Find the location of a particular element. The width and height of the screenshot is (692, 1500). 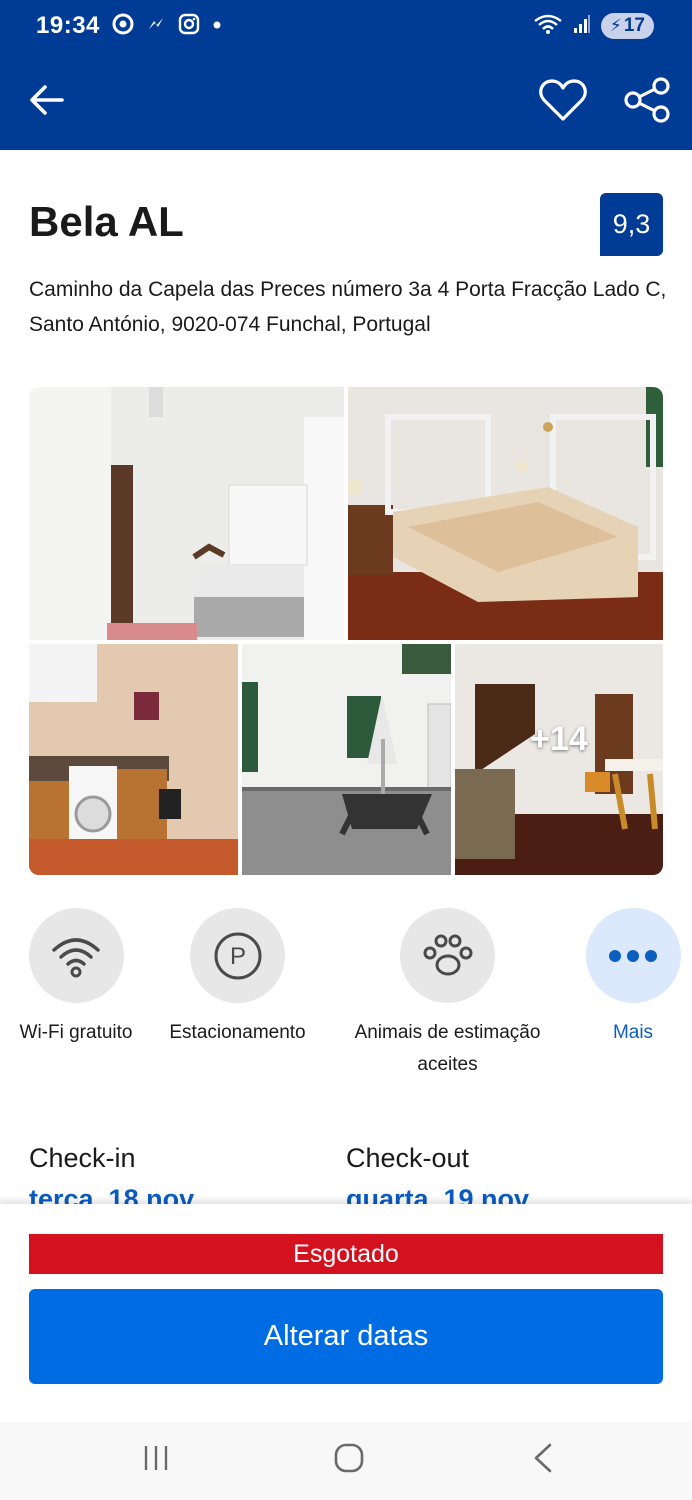

facility-wifi: Wi-Fi gratuito is located at coordinates (76, 978).